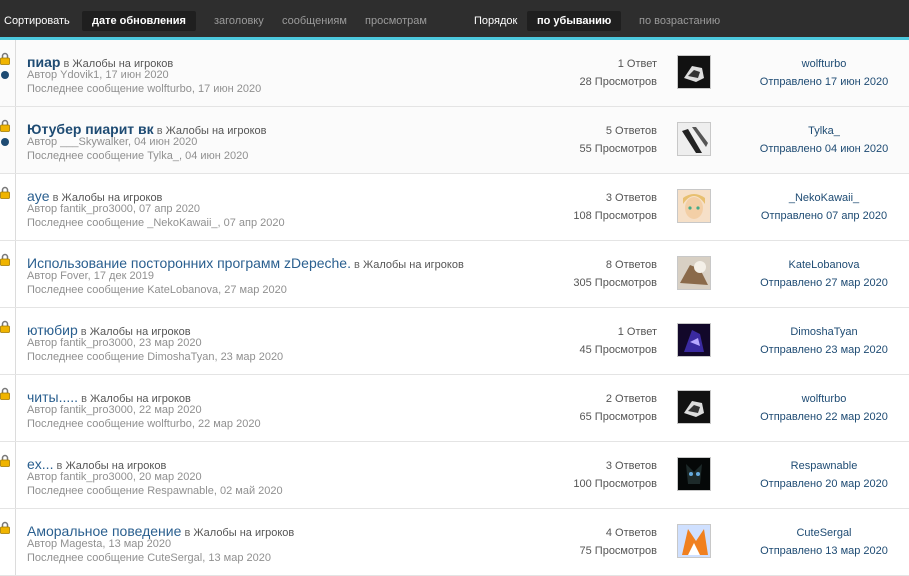  I want to click on last-poster-link: CuteSergal, so click(824, 533).